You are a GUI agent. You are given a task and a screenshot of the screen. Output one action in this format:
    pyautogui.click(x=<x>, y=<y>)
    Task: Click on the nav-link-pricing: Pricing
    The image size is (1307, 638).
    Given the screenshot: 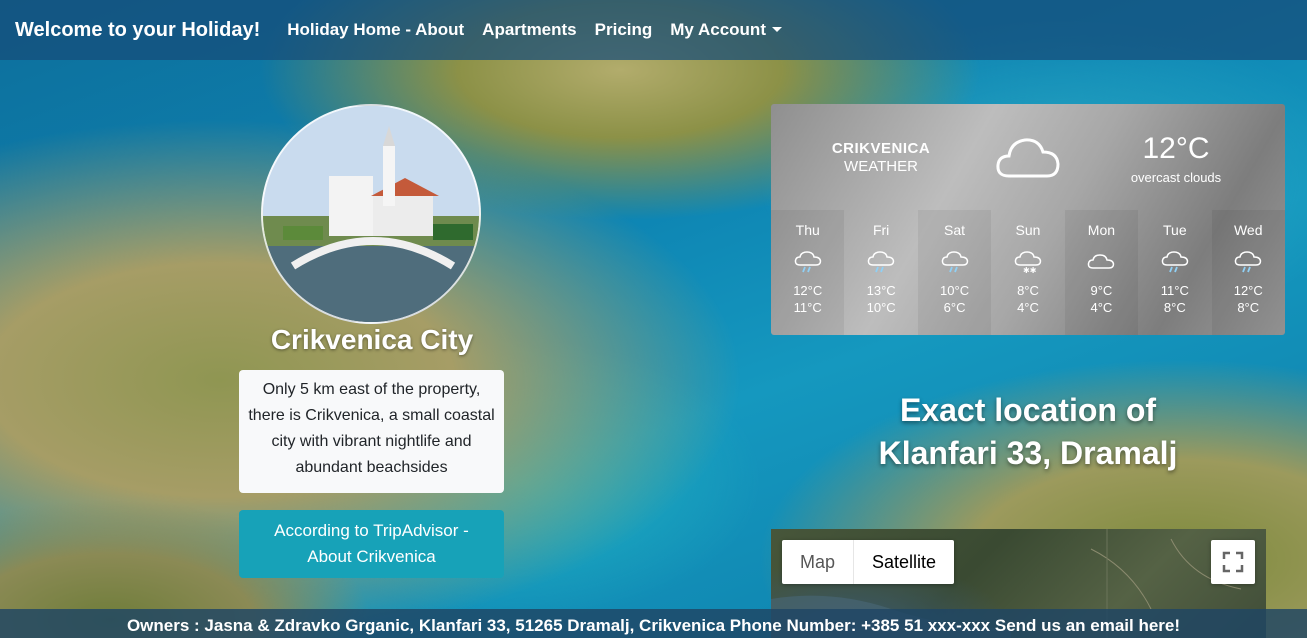 What is the action you would take?
    pyautogui.click(x=624, y=30)
    